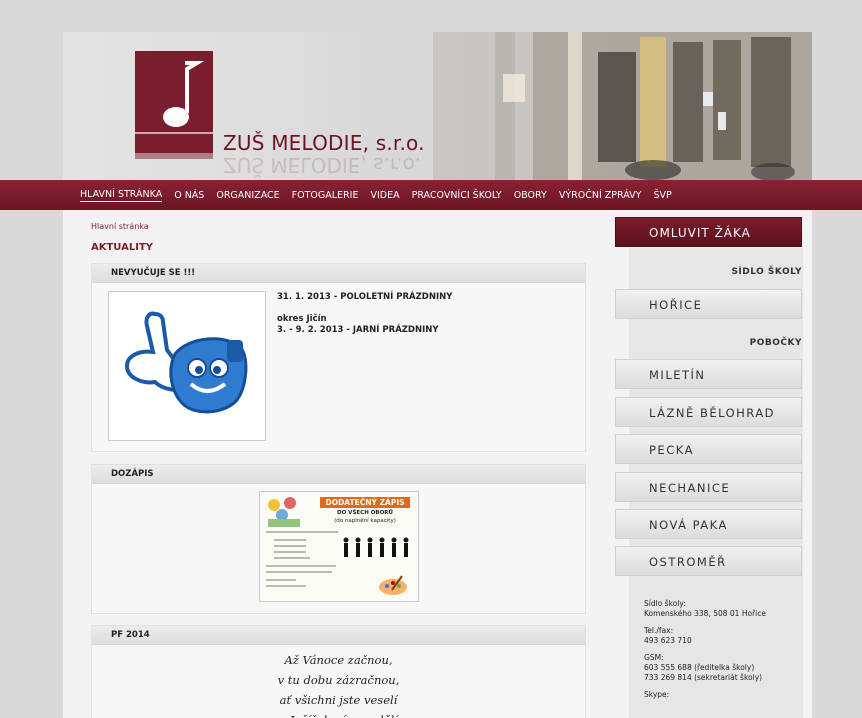 The height and width of the screenshot is (718, 862). What do you see at coordinates (247, 195) in the screenshot?
I see `nav-item-organization: ORGANIZACE` at bounding box center [247, 195].